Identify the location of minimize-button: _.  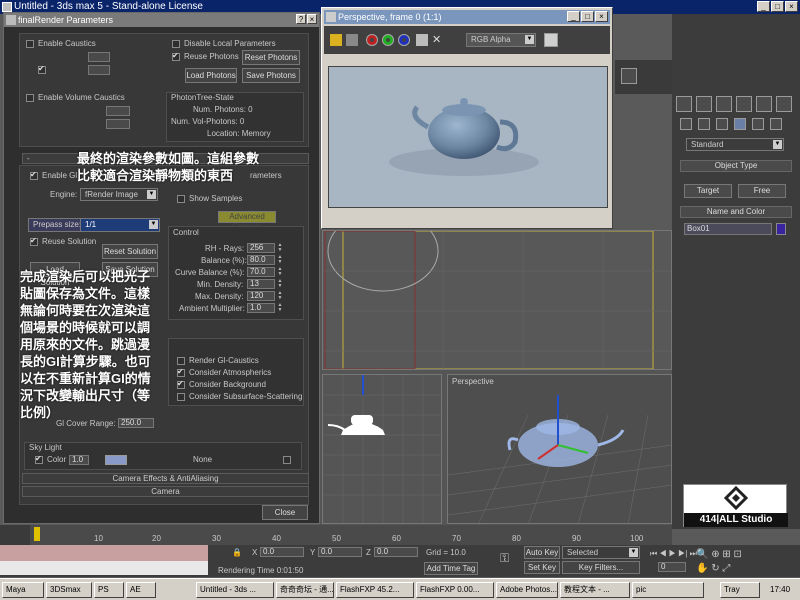
(763, 6).